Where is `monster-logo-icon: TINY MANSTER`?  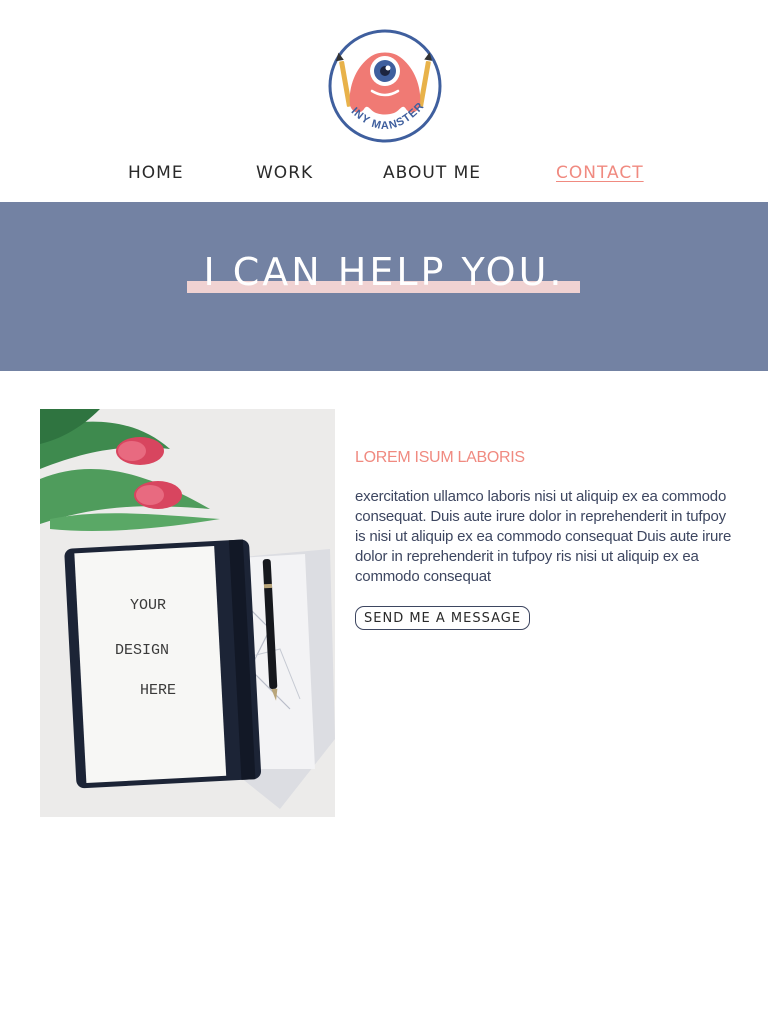 monster-logo-icon: TINY MANSTER is located at coordinates (384, 85).